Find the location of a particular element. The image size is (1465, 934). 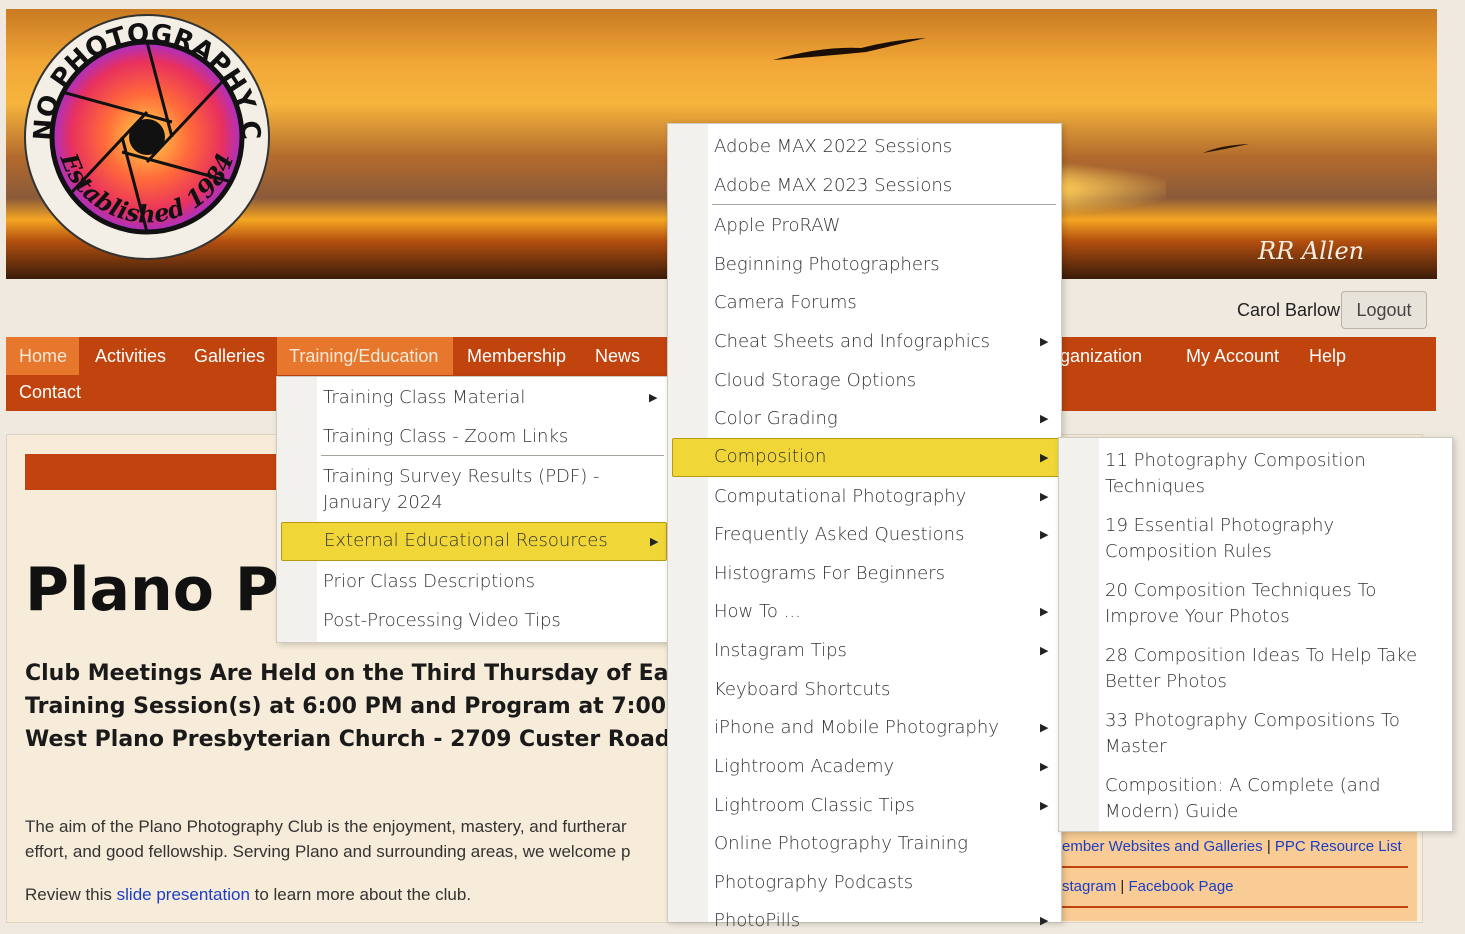

nav-membership: Membership is located at coordinates (516, 356).